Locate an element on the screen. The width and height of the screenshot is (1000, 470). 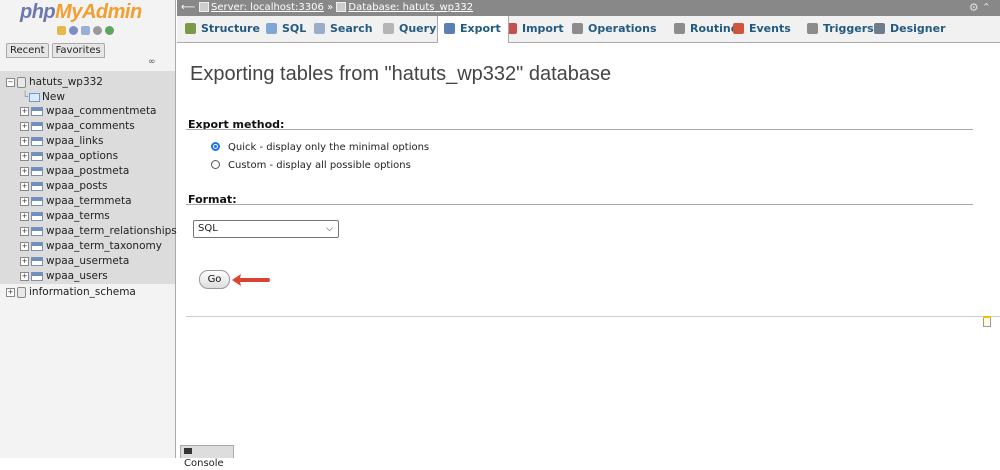
tree-item-label: wpaa_users is located at coordinates (77, 276).